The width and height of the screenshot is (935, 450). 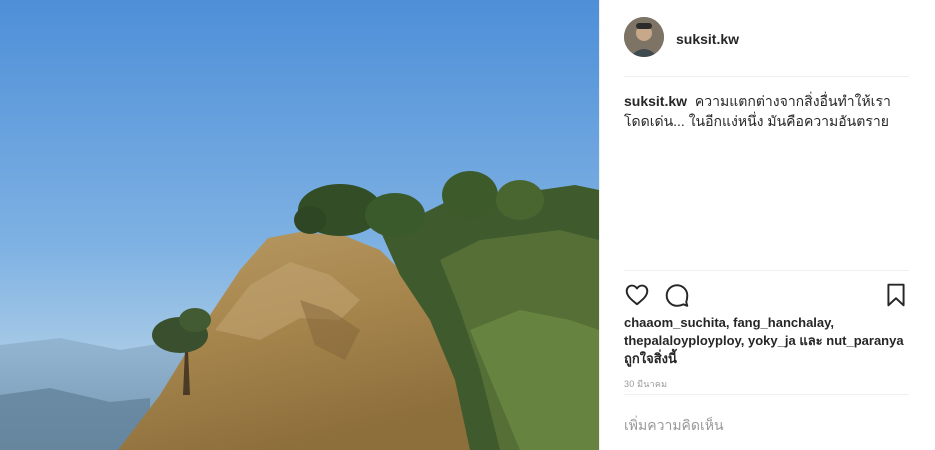 I want to click on liker-link: chaaom_suchita, so click(x=675, y=322).